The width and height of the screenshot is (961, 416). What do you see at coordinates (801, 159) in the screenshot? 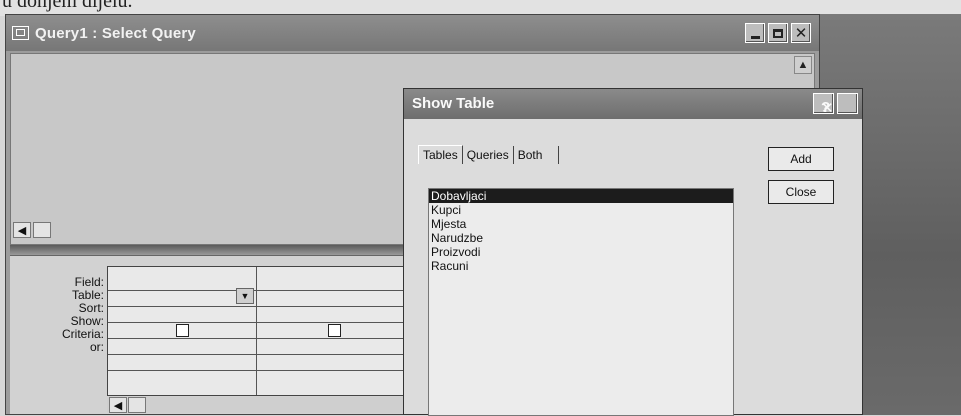
I see `add-button: Add` at bounding box center [801, 159].